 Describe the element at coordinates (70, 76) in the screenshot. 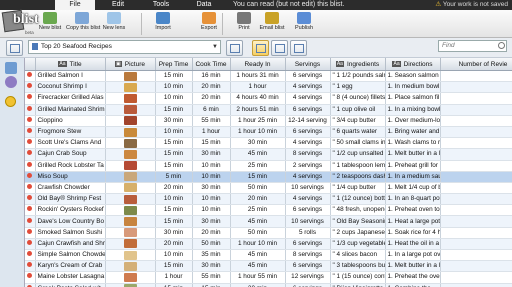

I see `title-cell: Grilled Salmon I` at that location.